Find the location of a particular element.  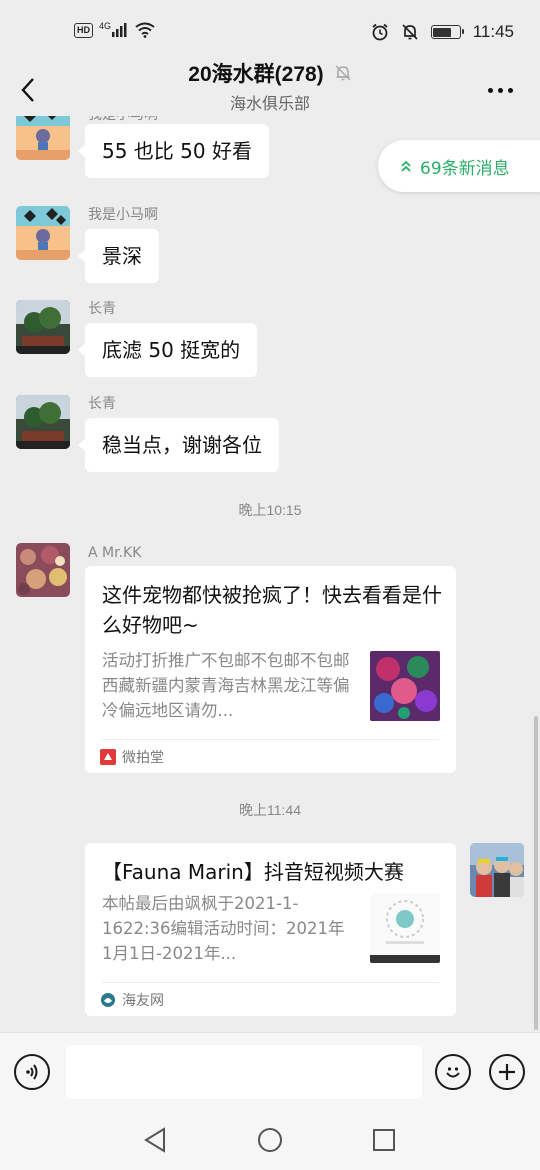

plus-button is located at coordinates (507, 1072).